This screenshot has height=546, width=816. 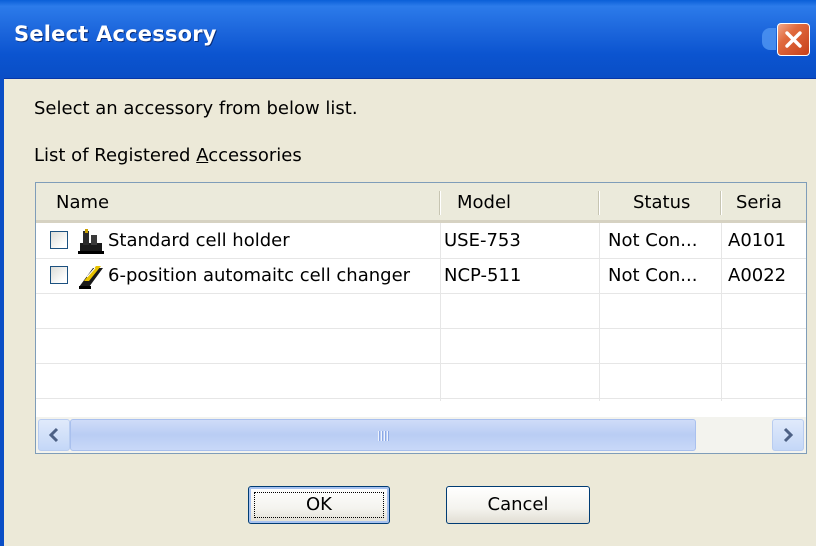 What do you see at coordinates (82, 201) in the screenshot?
I see `column-header-name: Name` at bounding box center [82, 201].